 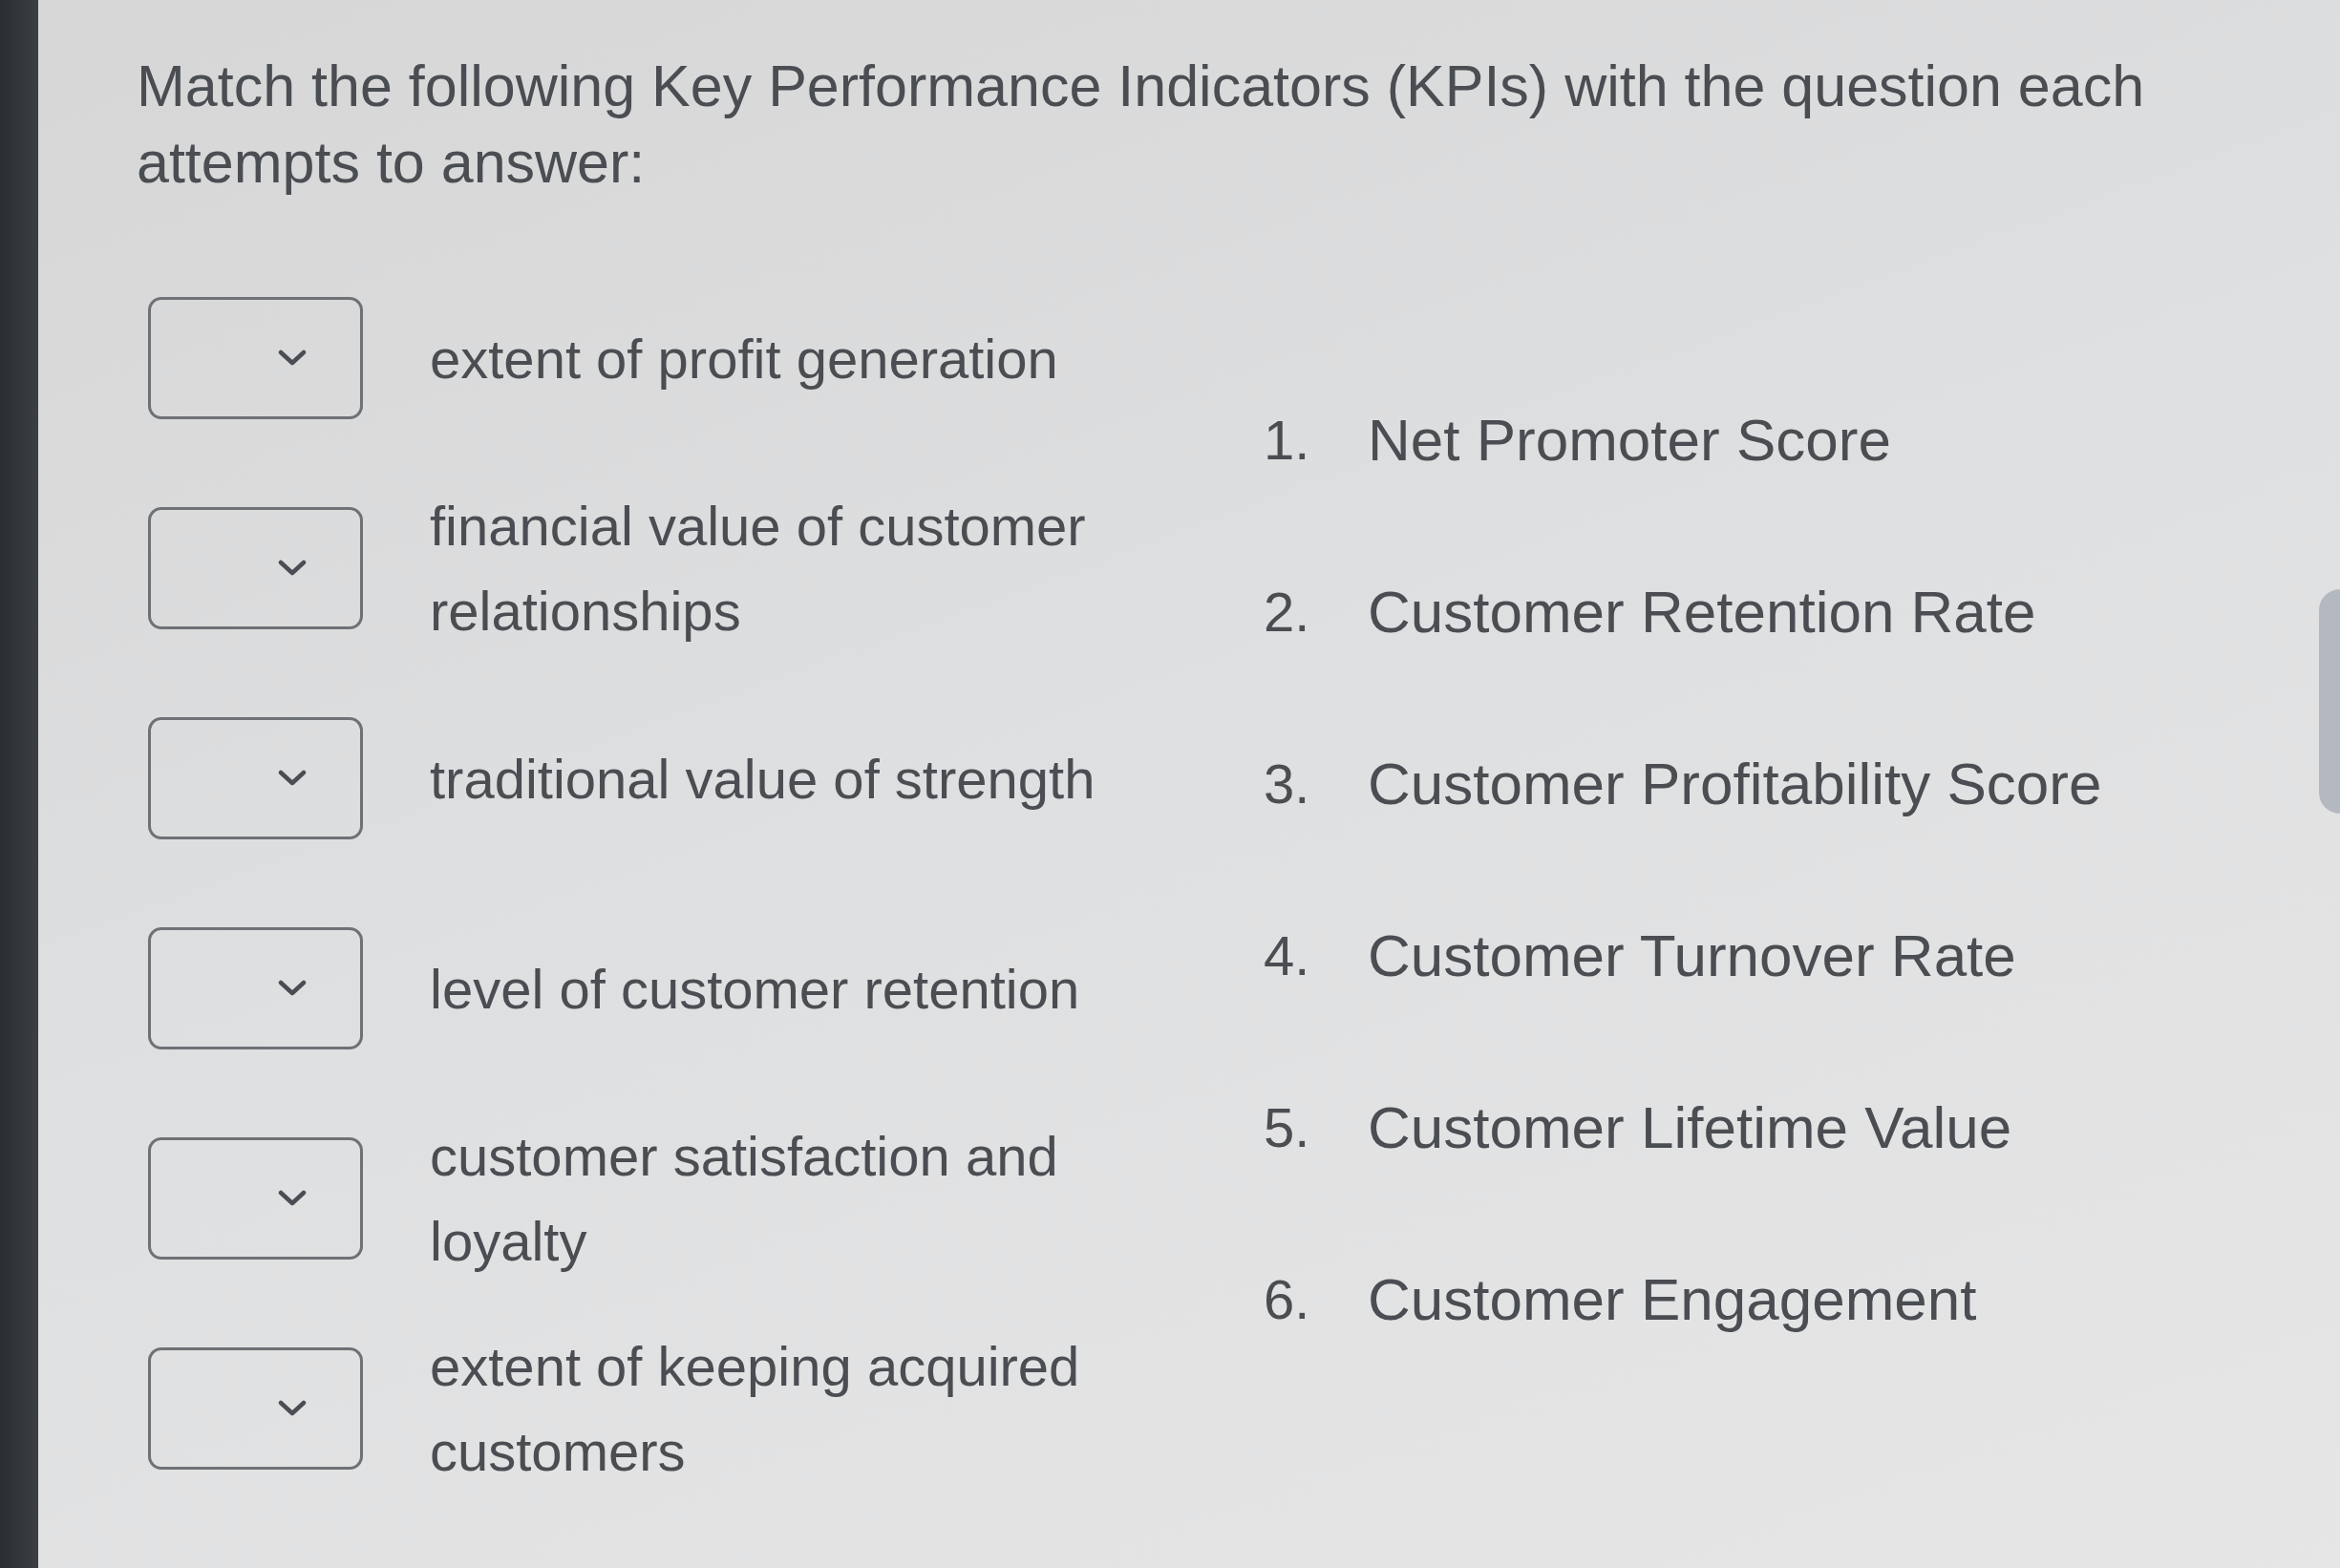 I want to click on side-handle, so click(x=2329, y=701).